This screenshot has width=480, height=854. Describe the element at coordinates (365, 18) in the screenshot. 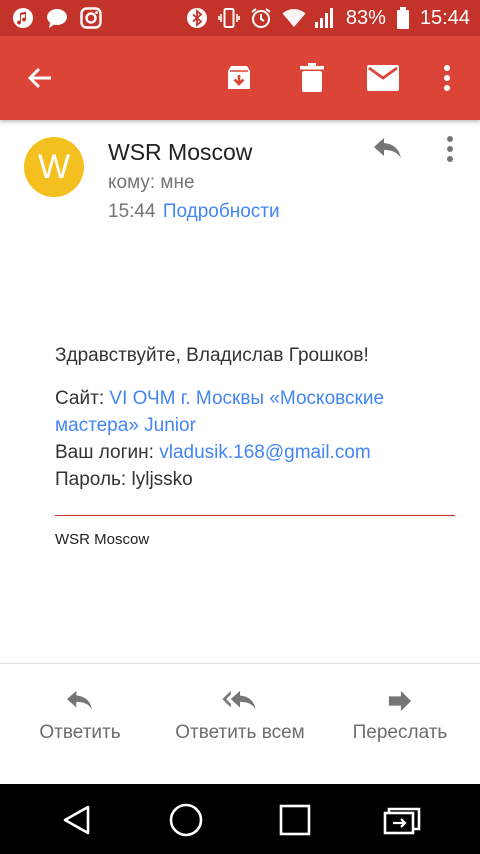

I see `battery-percent: 83%` at that location.